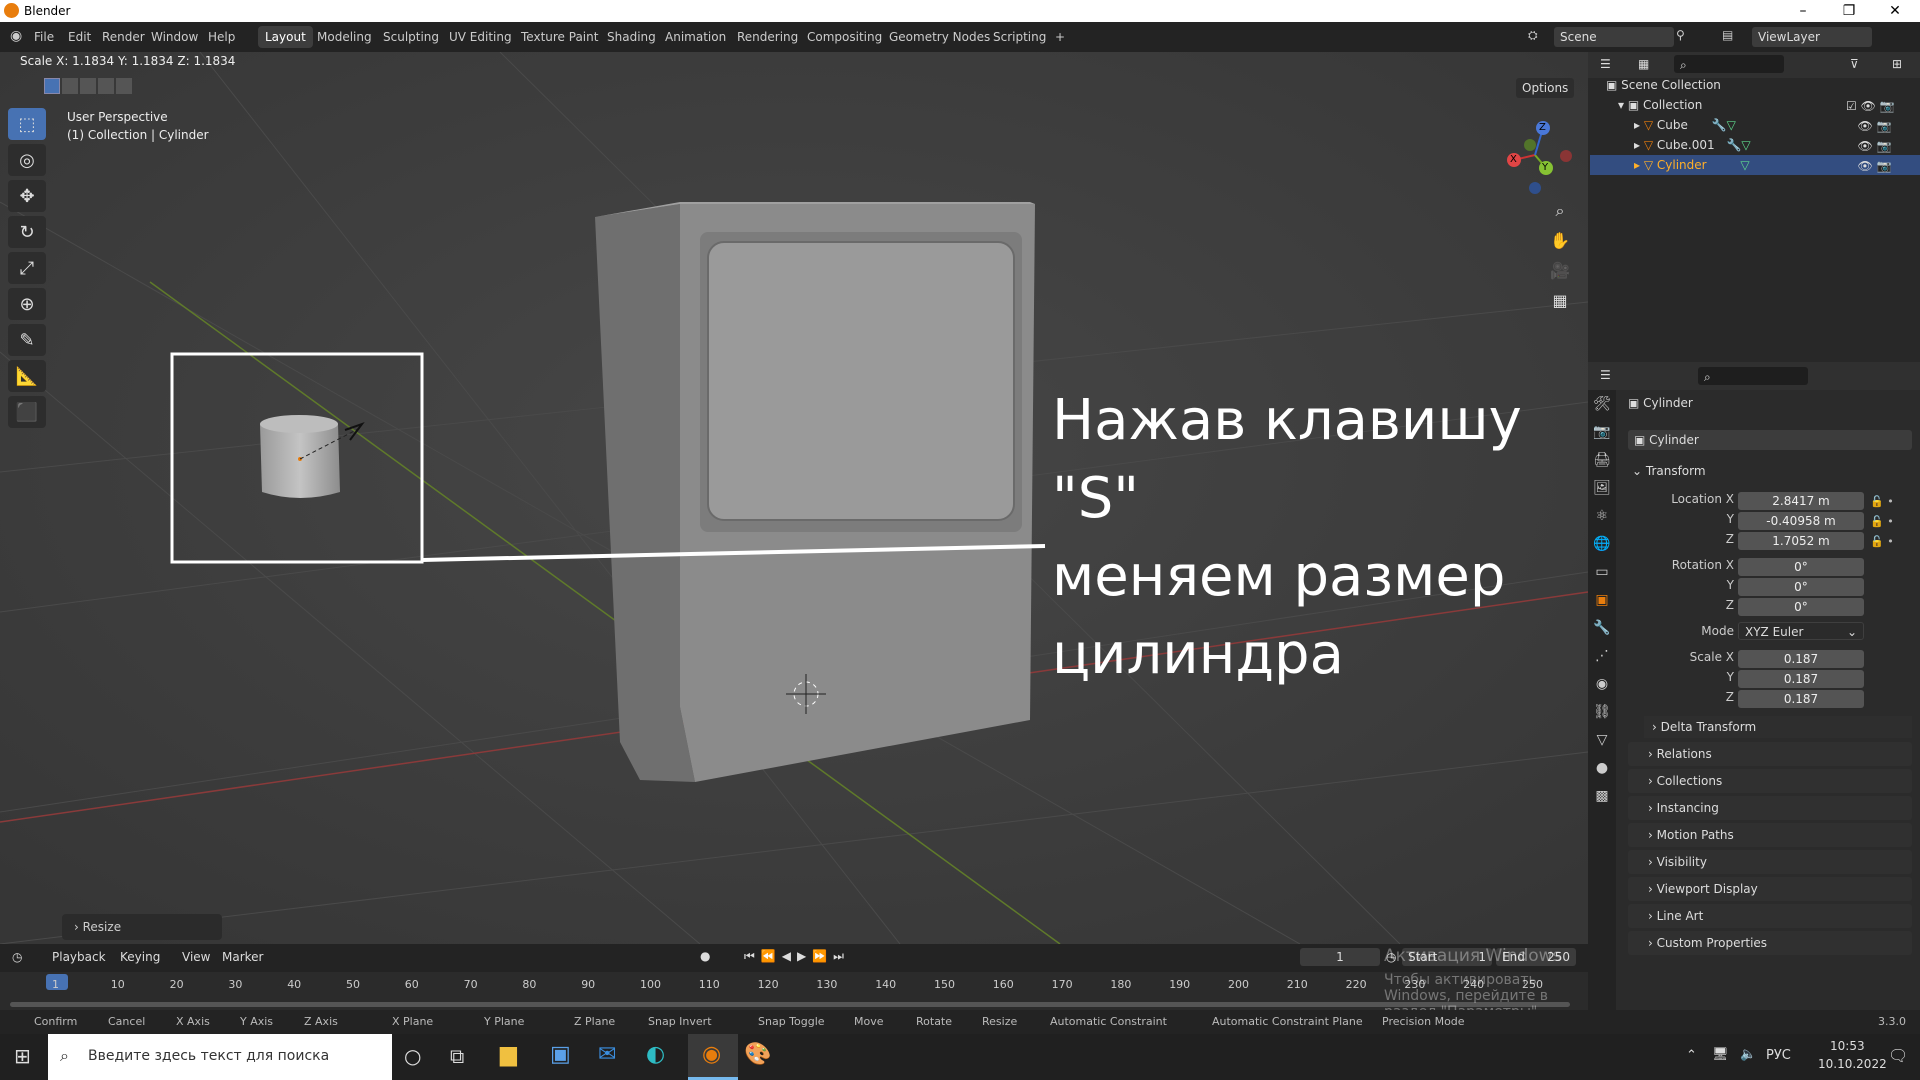  I want to click on section-line-art: › Line Art, so click(1770, 916).